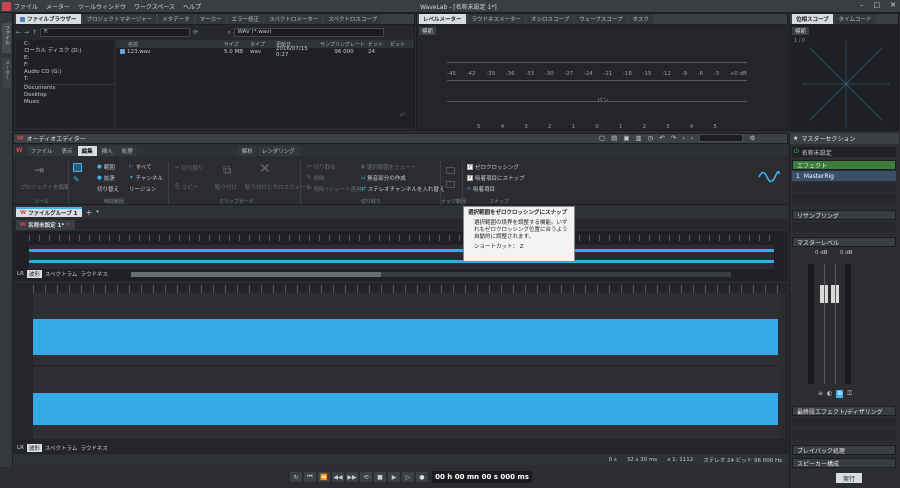 Image resolution: width=900 pixels, height=488 pixels. I want to click on delete-shoot-button: ✂ 削除 (シュート適用), so click(335, 189).